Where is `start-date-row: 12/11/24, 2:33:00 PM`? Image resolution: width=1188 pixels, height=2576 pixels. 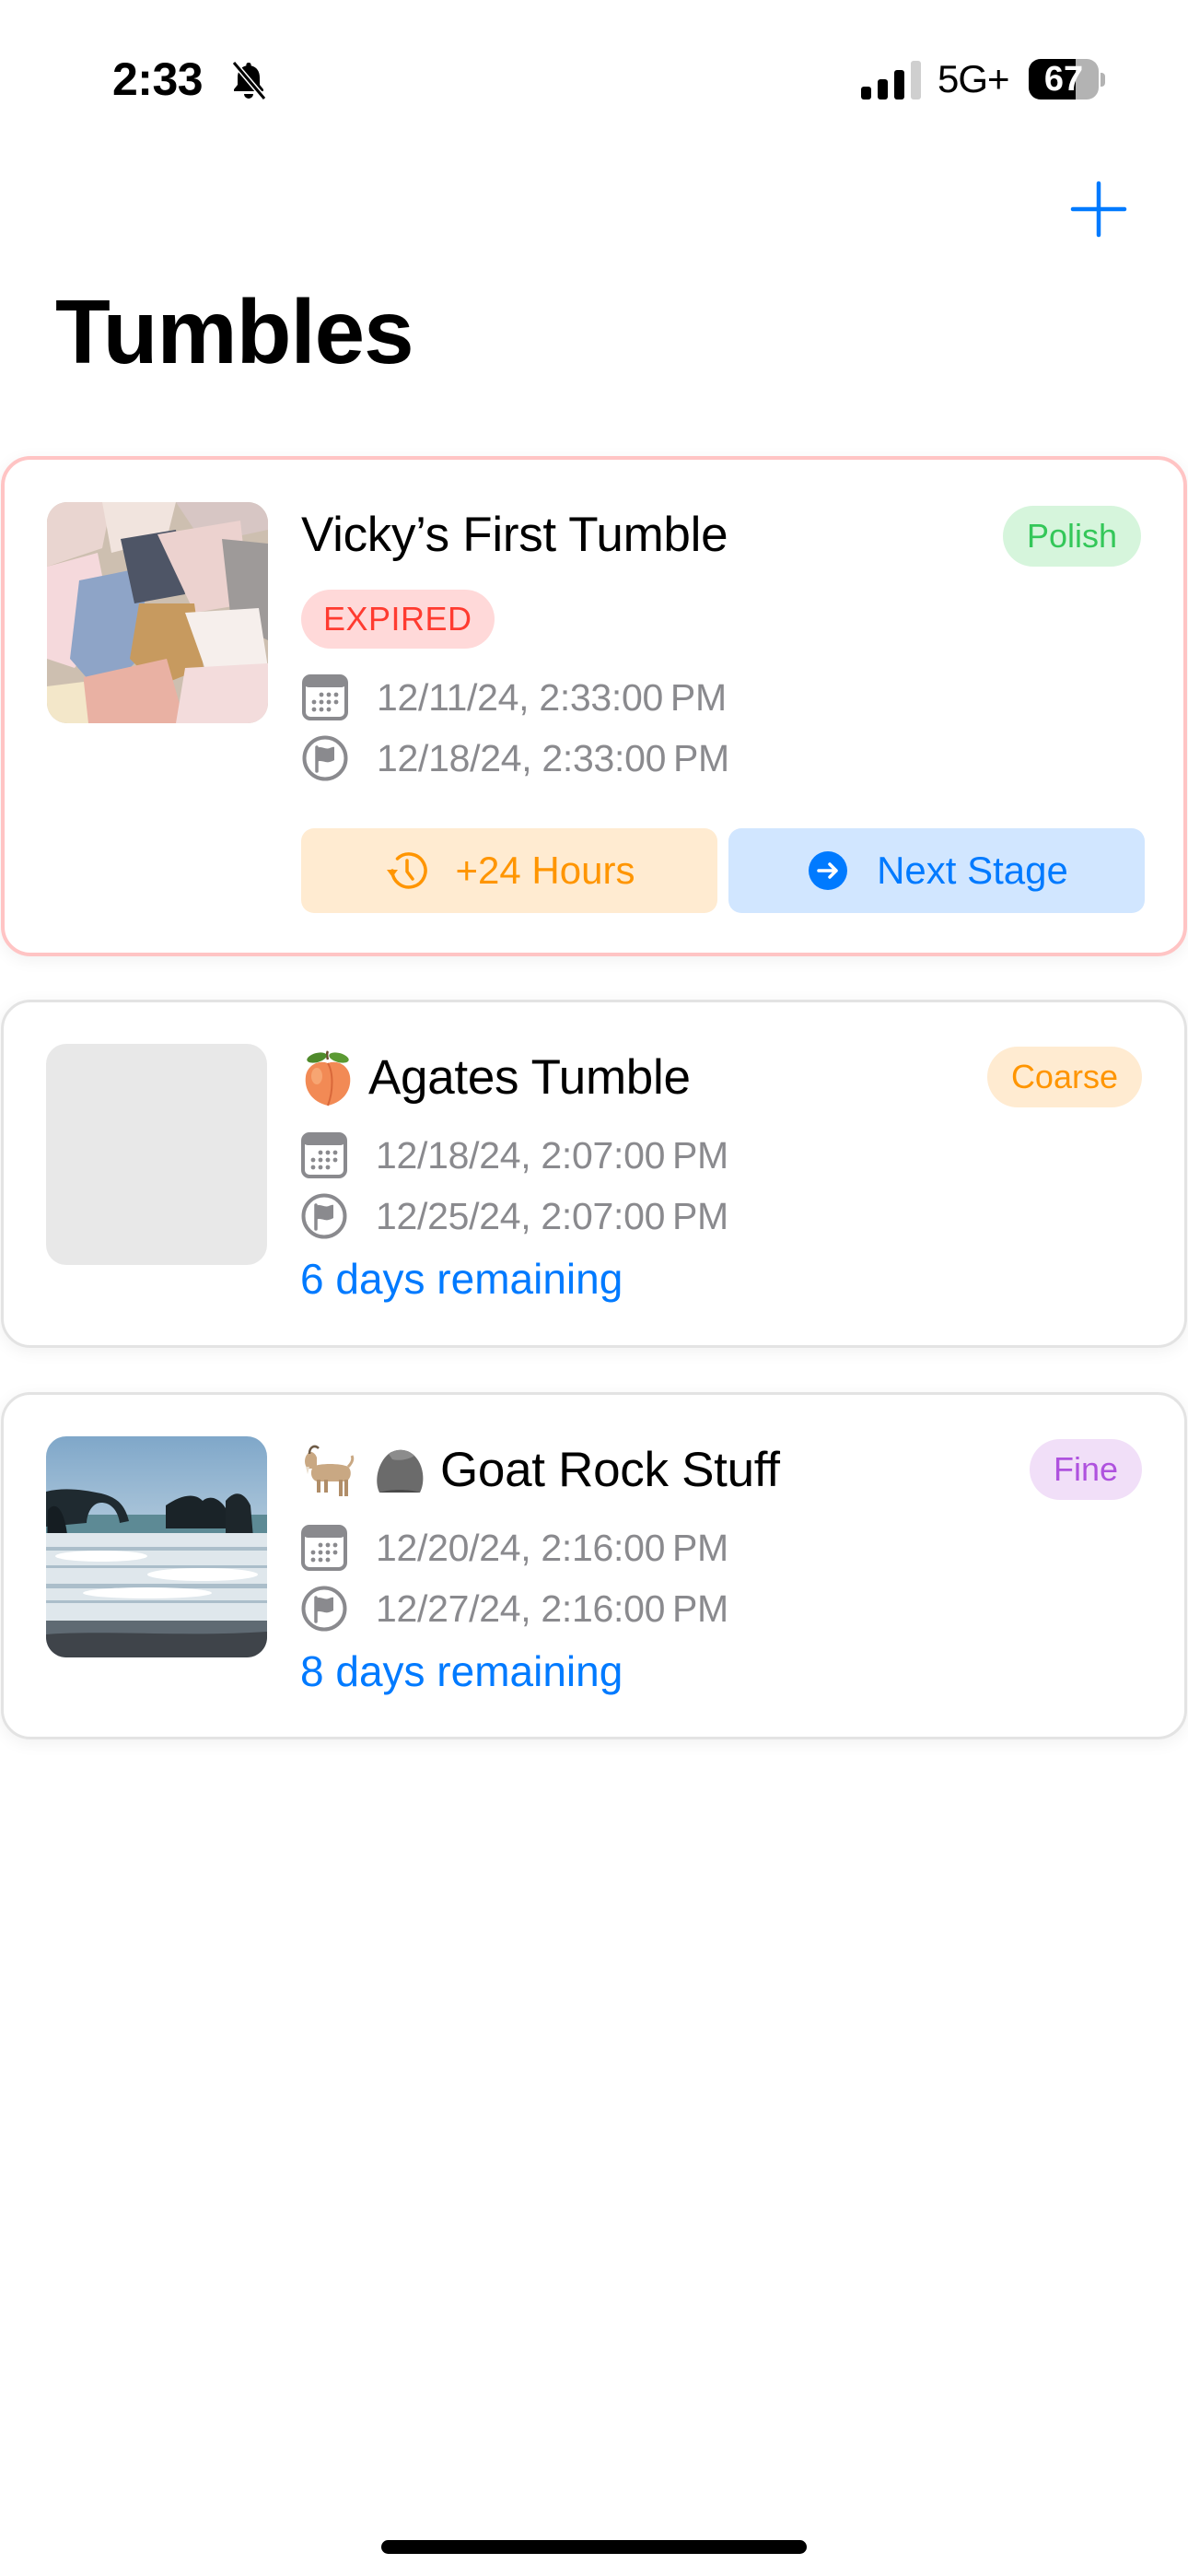 start-date-row: 12/11/24, 2:33:00 PM is located at coordinates (514, 697).